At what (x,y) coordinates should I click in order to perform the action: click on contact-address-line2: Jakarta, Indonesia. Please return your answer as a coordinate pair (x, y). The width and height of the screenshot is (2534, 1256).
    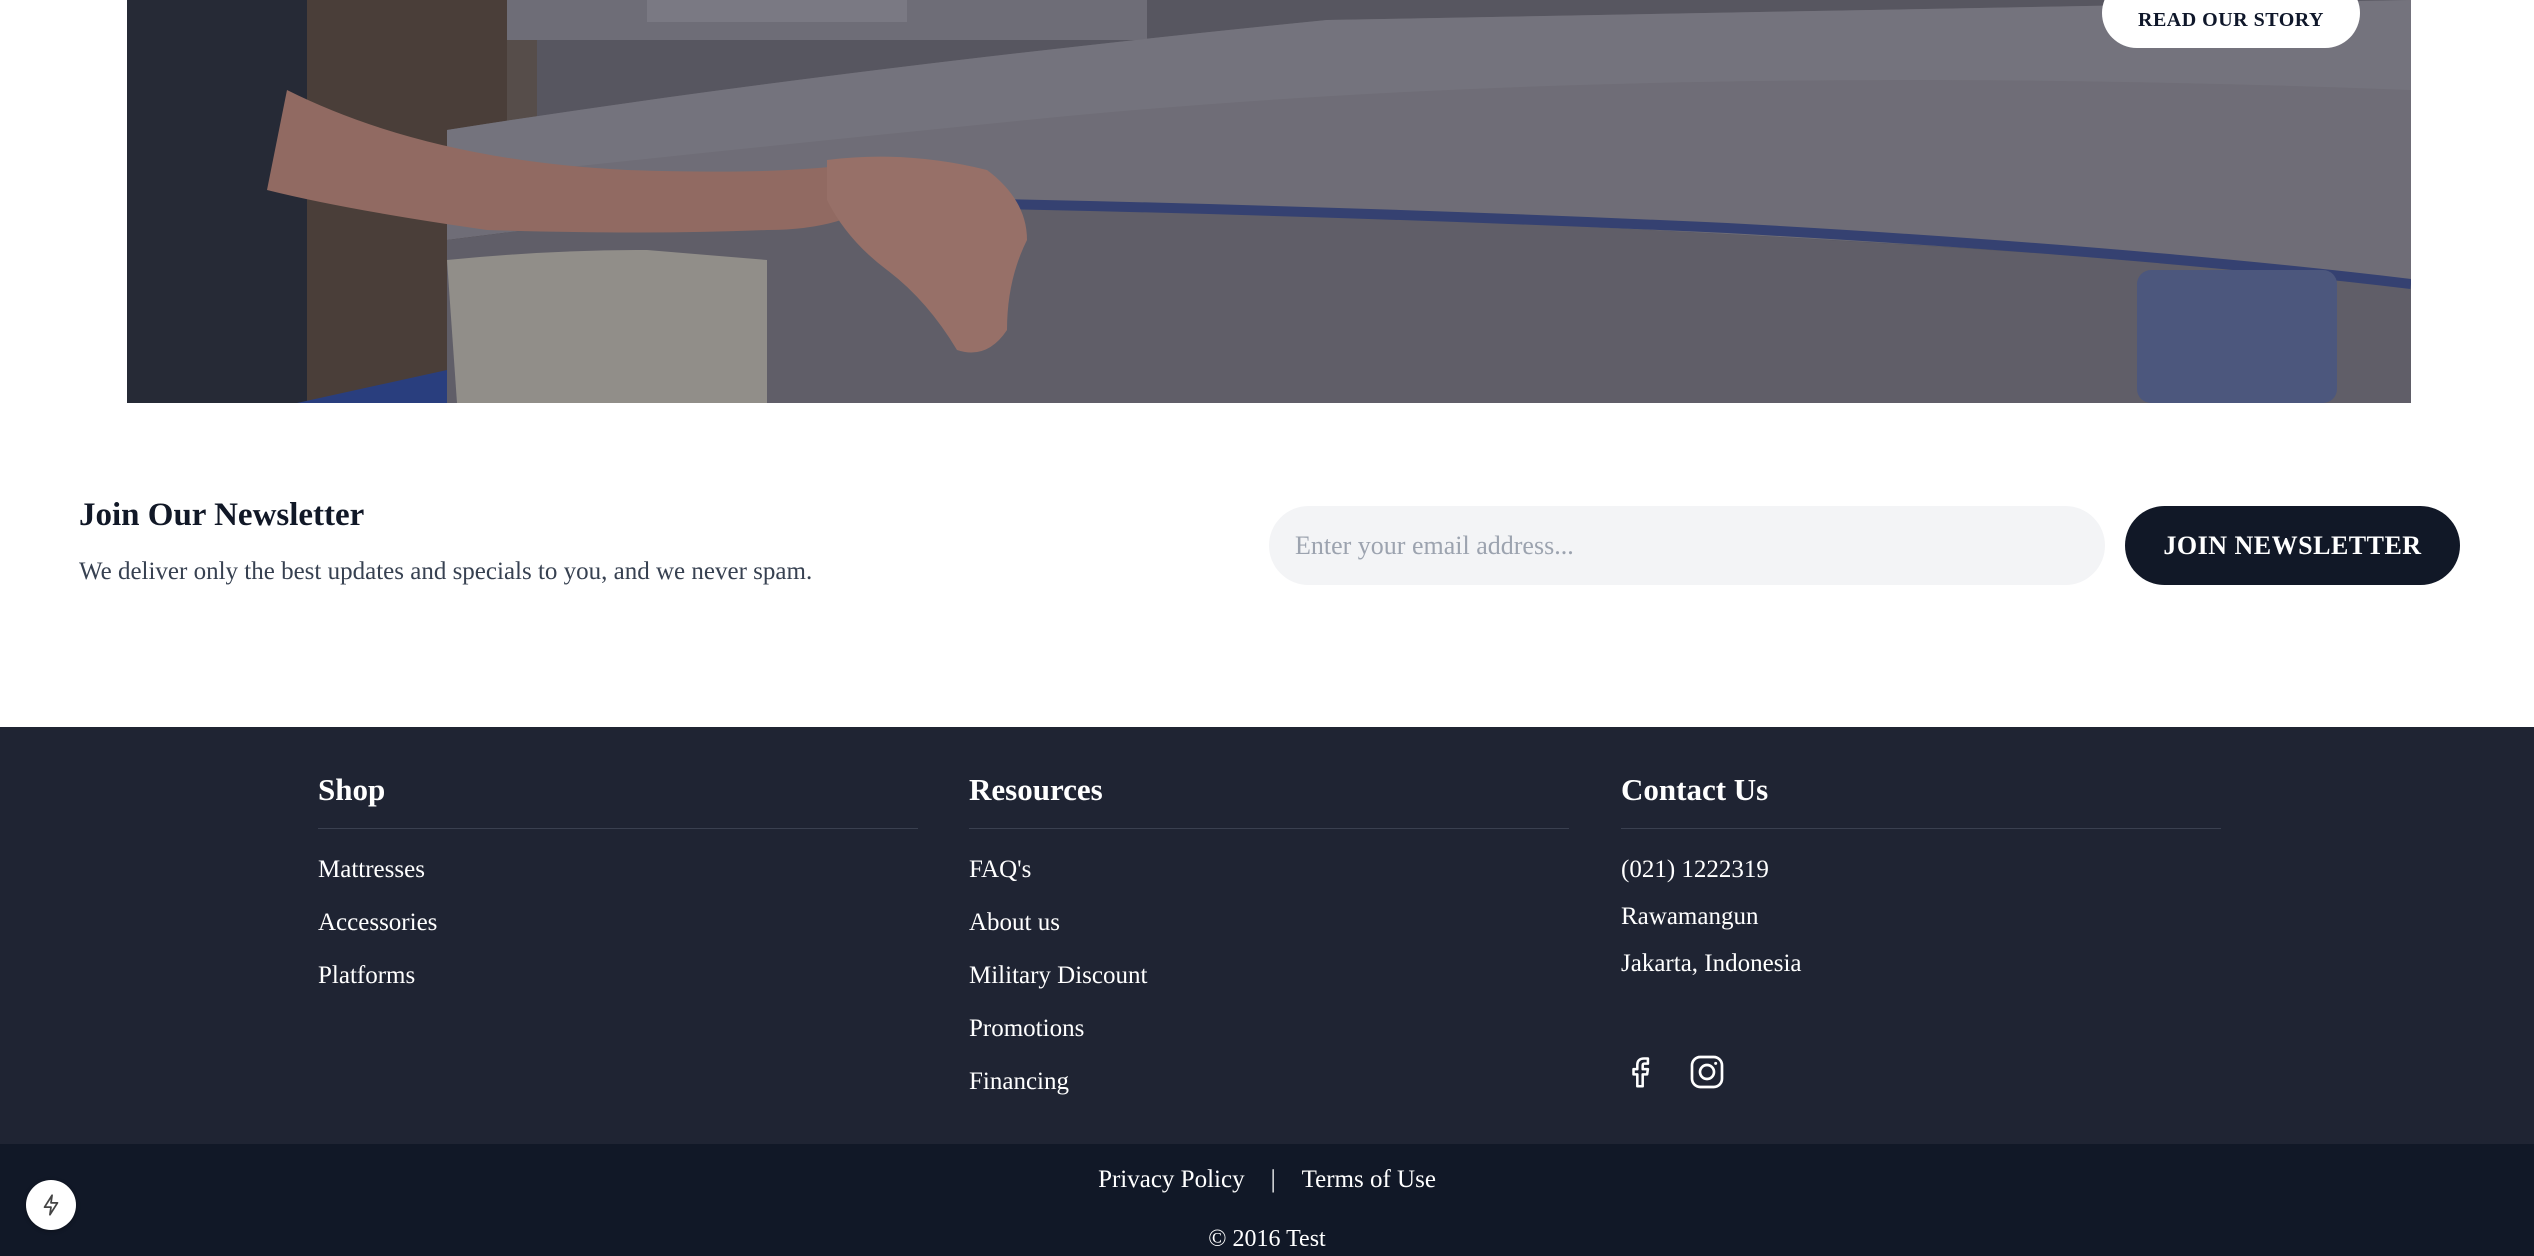
    Looking at the image, I should click on (1711, 963).